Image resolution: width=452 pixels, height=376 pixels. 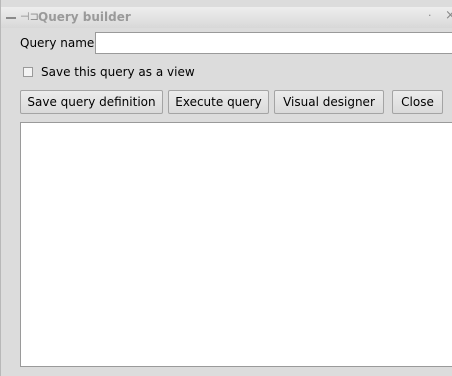 What do you see at coordinates (11, 18) in the screenshot?
I see `window-menu-icon` at bounding box center [11, 18].